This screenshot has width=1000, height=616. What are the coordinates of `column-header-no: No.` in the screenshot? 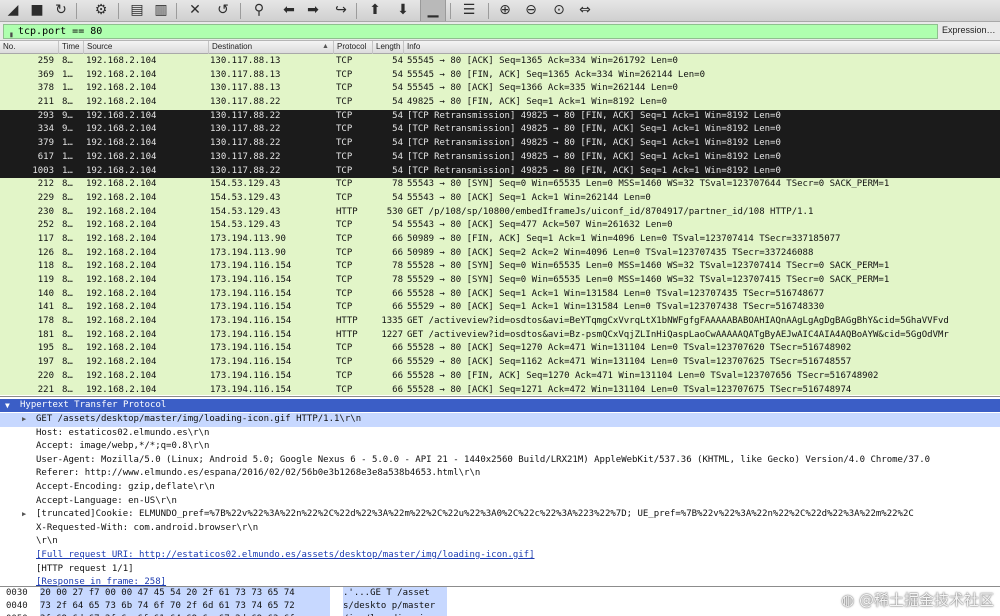 It's located at (29, 47).